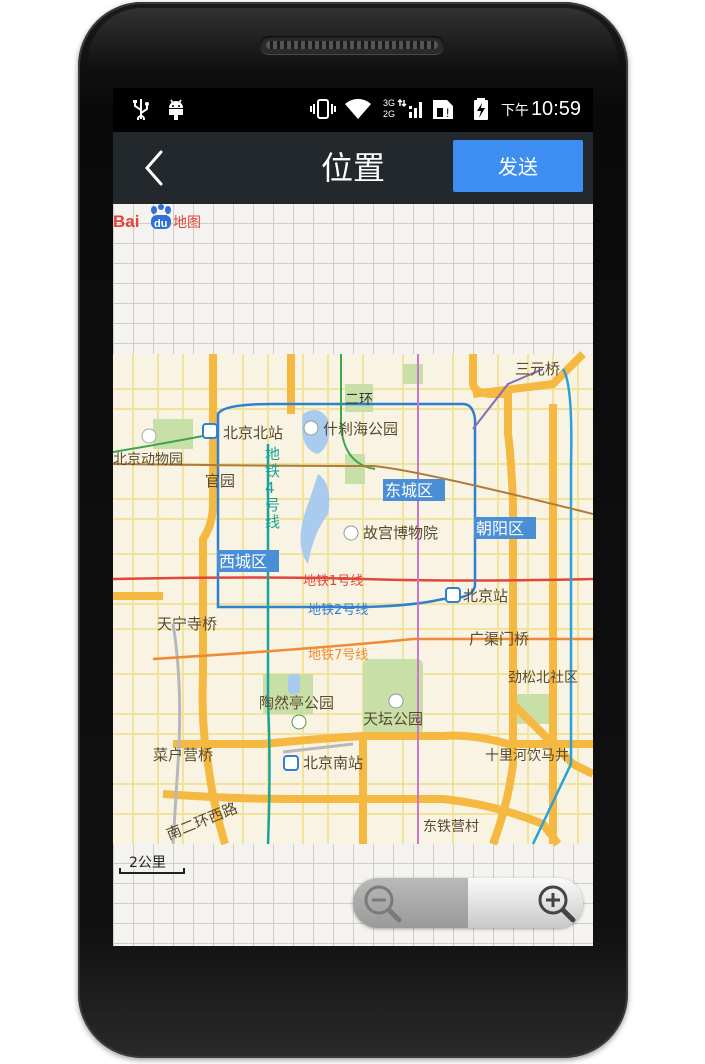  What do you see at coordinates (296, 703) in the screenshot?
I see `label-taoranting-park: 陶然亭公园` at bounding box center [296, 703].